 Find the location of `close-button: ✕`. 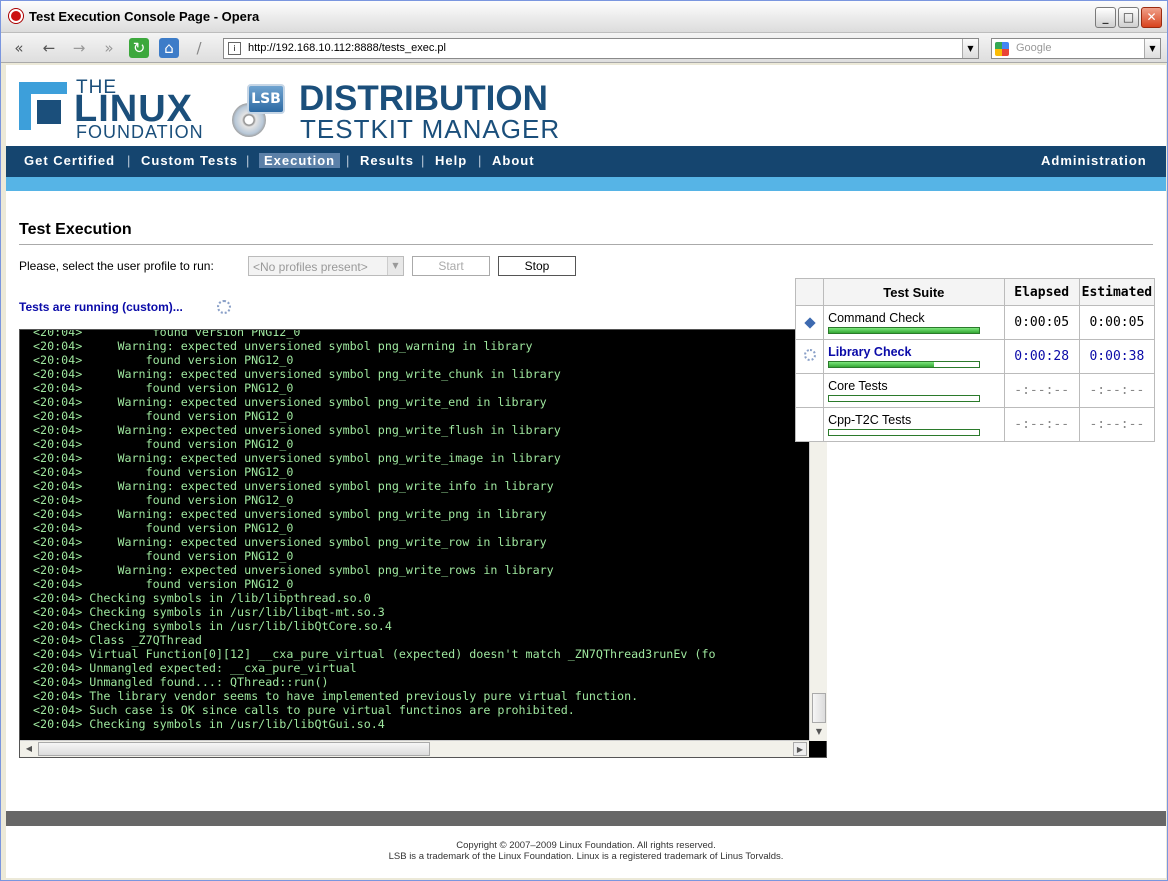

close-button: ✕ is located at coordinates (1151, 17).